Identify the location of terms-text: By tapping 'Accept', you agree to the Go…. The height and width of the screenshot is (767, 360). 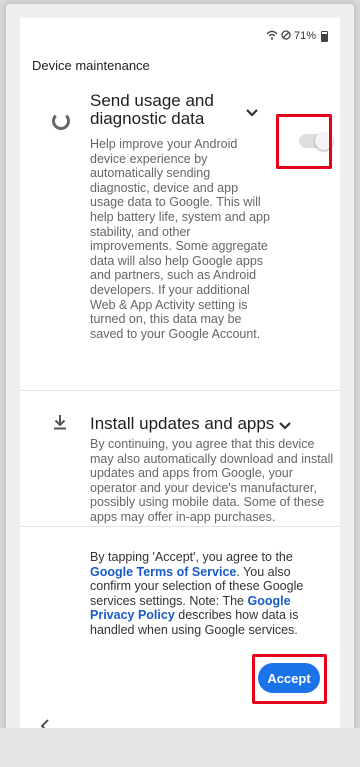
(212, 594).